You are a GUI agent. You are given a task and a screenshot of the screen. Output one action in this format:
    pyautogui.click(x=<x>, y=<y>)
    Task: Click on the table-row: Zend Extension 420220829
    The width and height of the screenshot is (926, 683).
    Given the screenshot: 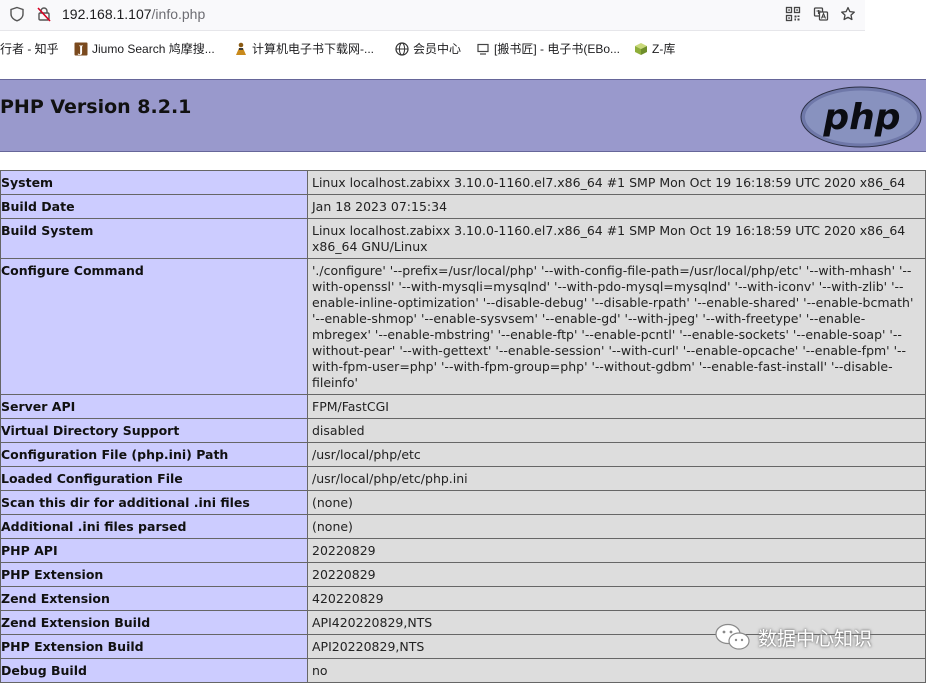 What is the action you would take?
    pyautogui.click(x=463, y=598)
    